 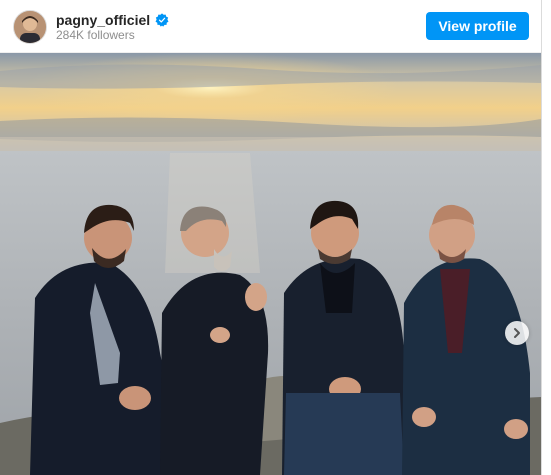 I want to click on chevron-right-icon, so click(x=517, y=333).